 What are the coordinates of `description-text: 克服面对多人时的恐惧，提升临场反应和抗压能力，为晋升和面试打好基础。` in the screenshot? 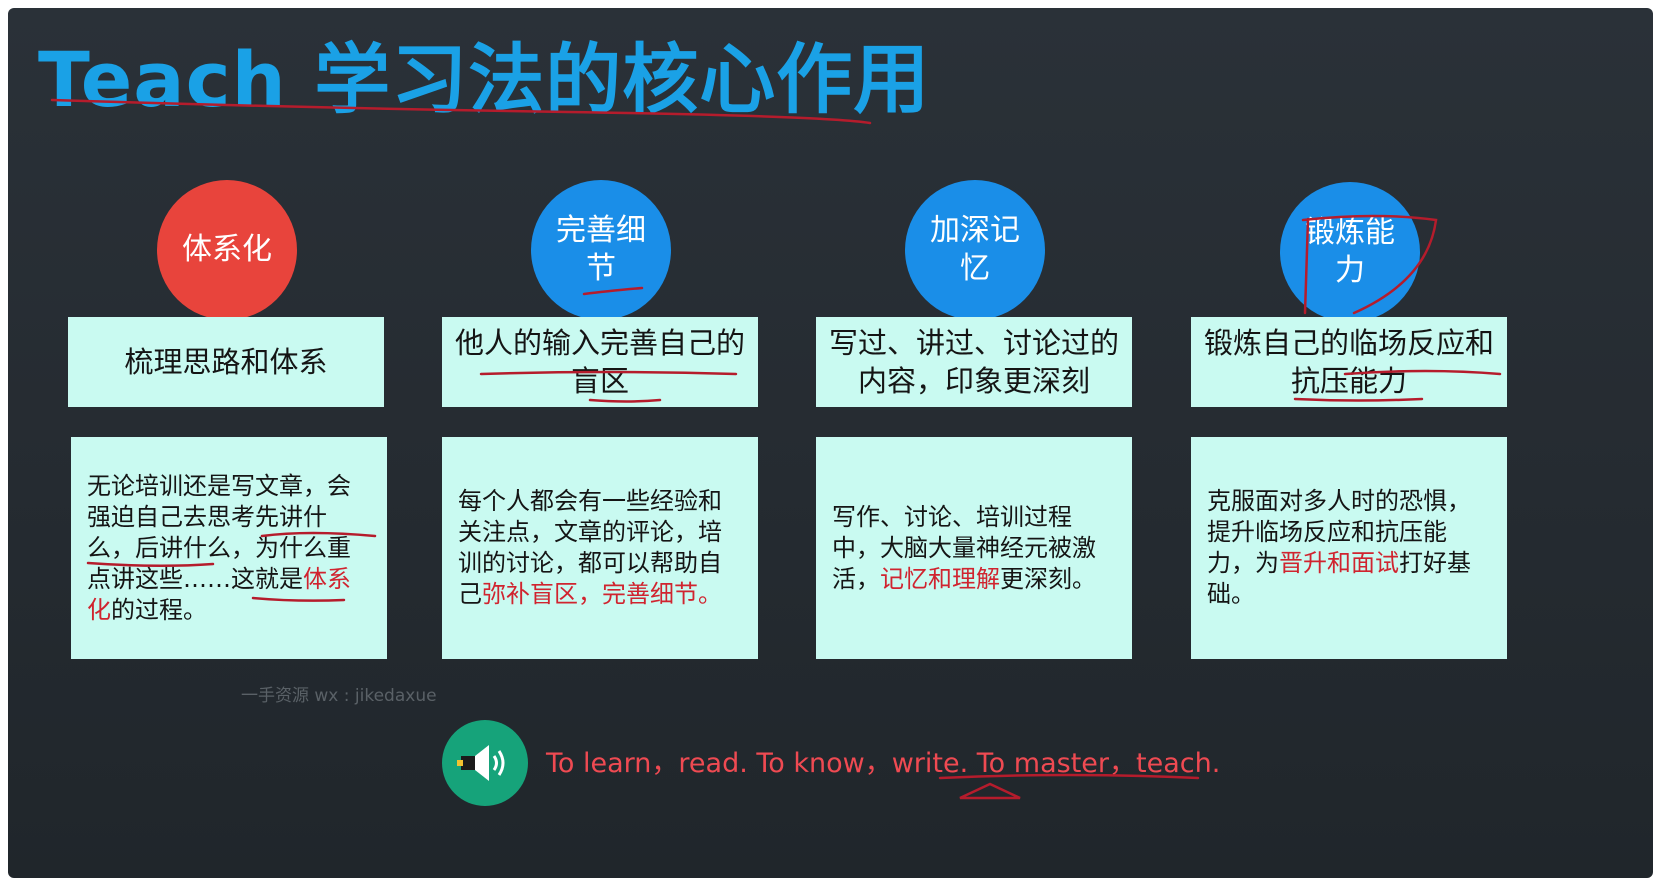 It's located at (1349, 548).